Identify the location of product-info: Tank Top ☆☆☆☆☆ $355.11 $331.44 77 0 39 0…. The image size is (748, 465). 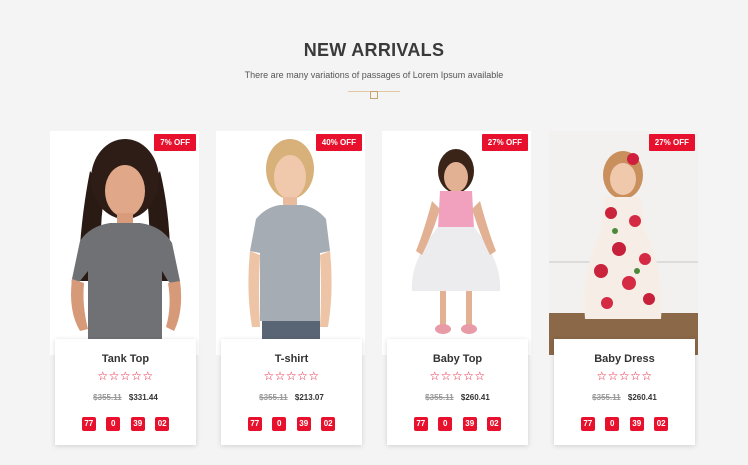
(125, 392).